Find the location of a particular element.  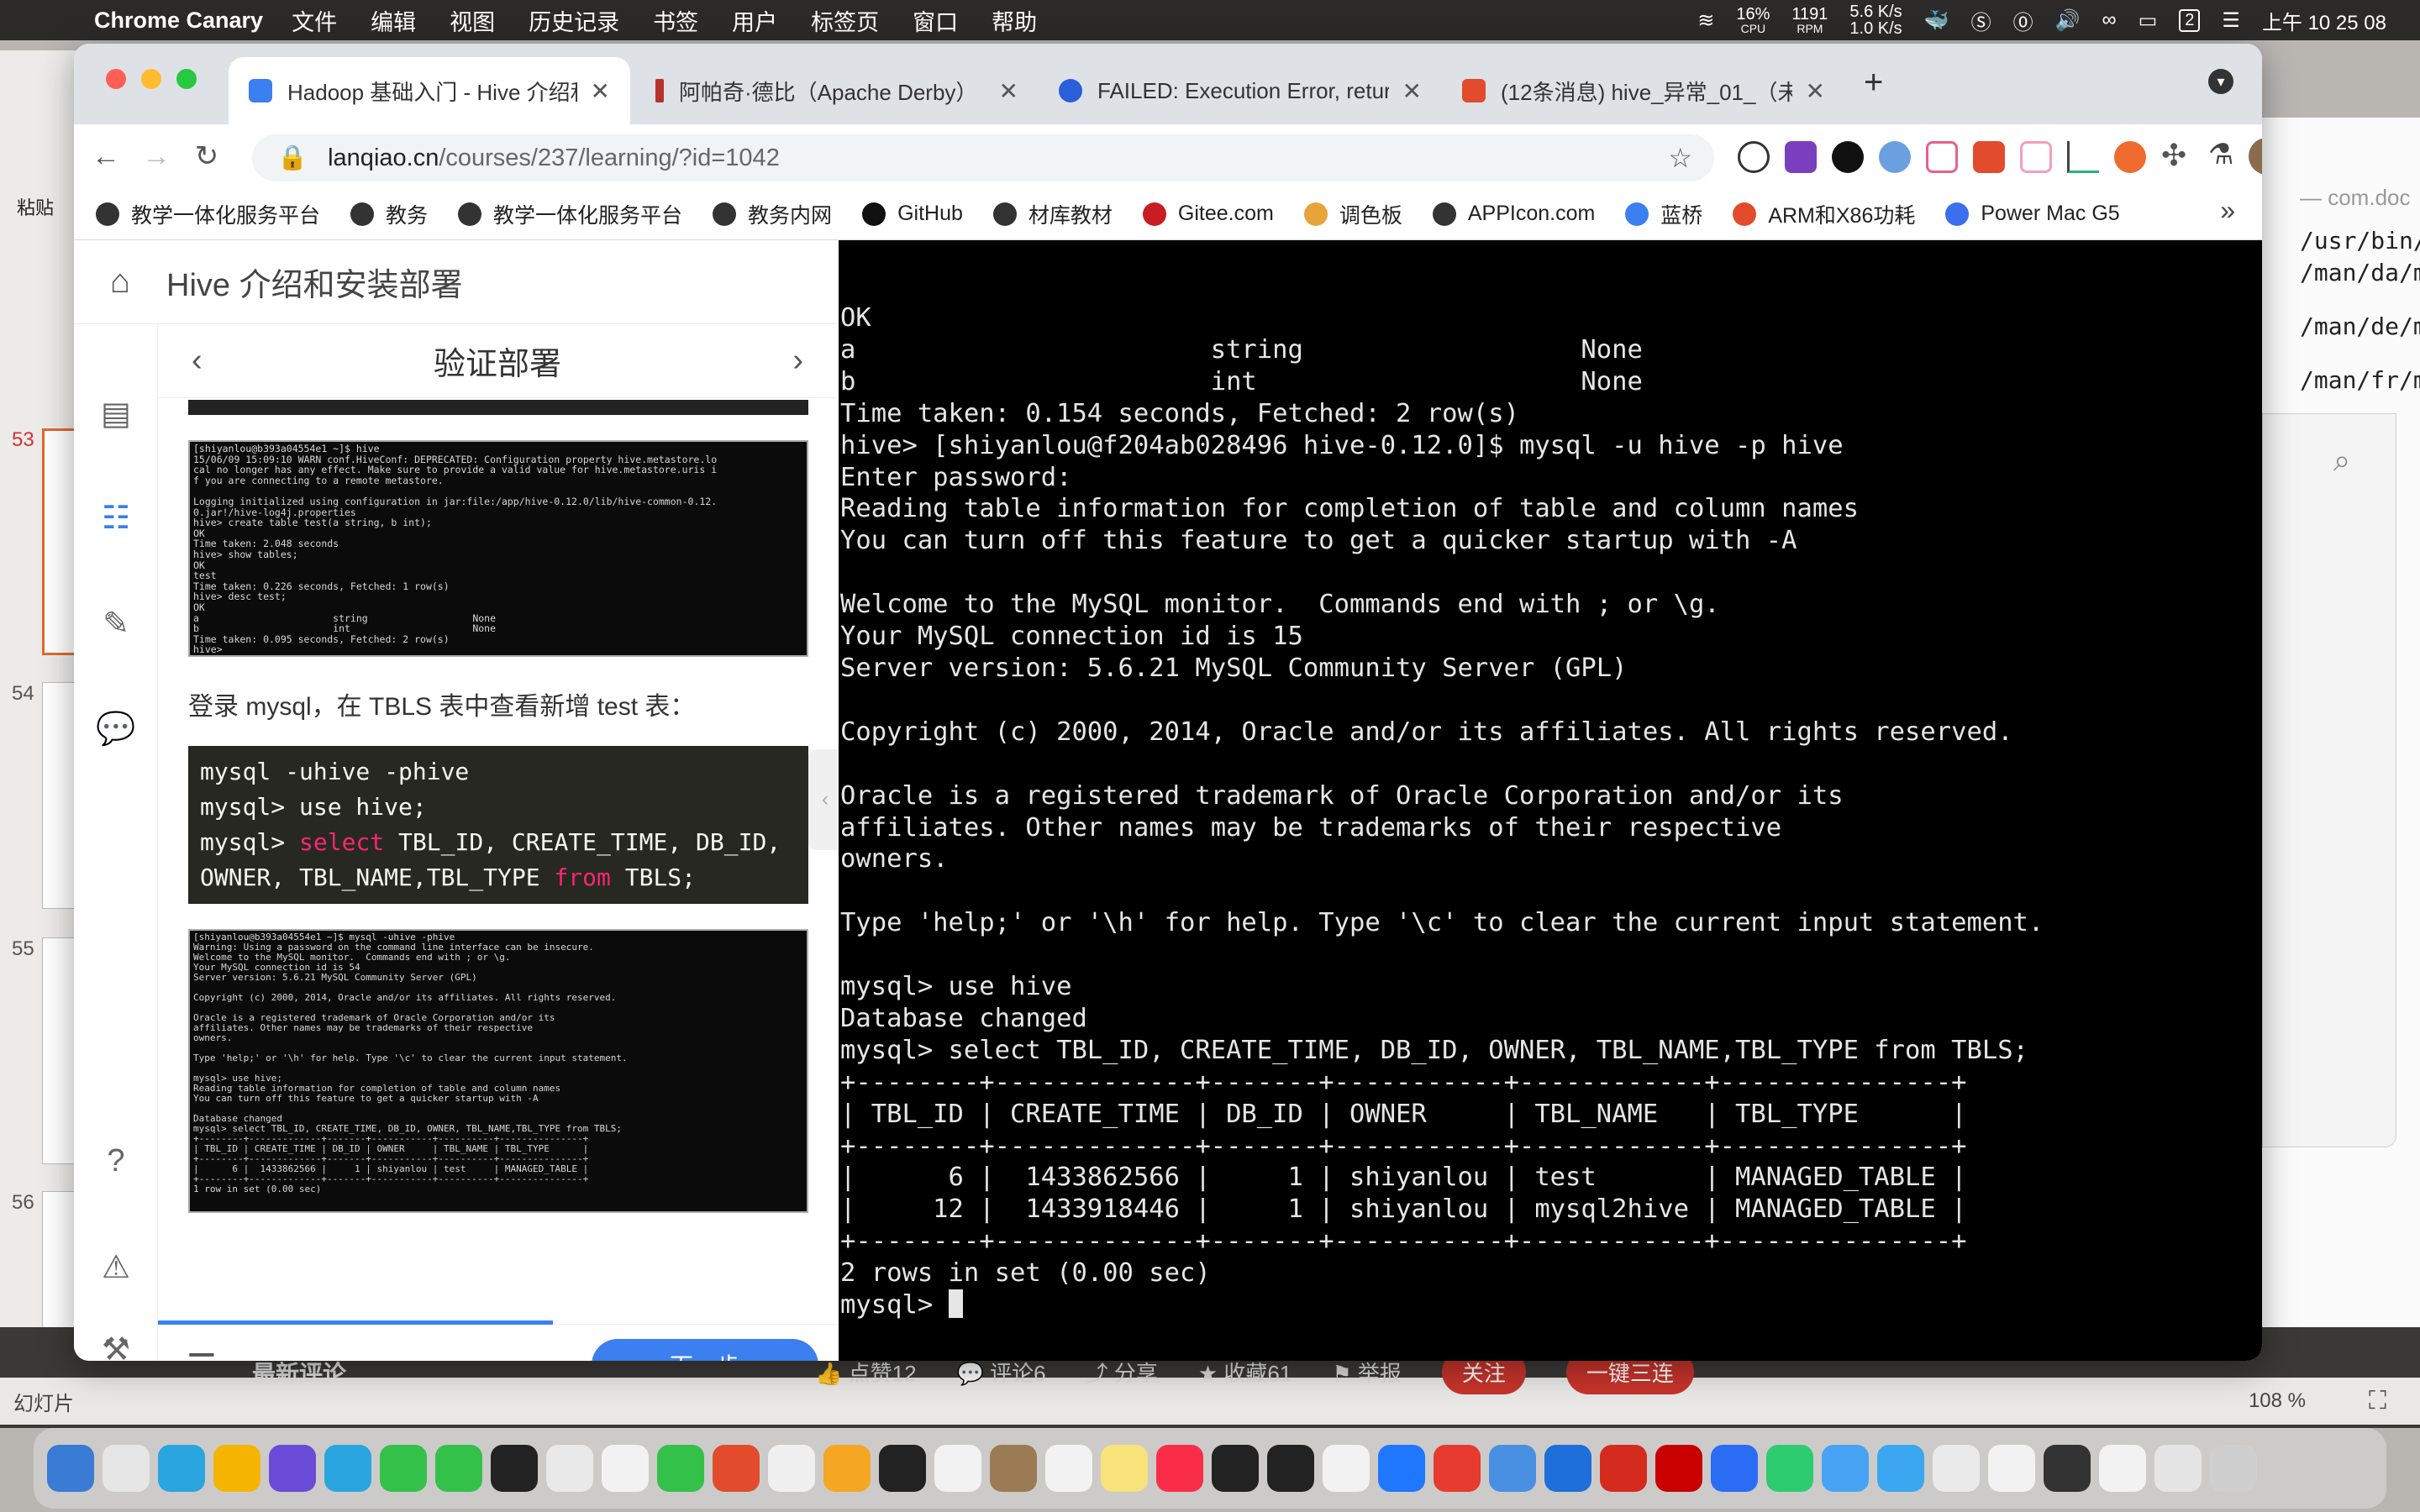

bookmark-item: Power Mac G5 is located at coordinates (2033, 214).